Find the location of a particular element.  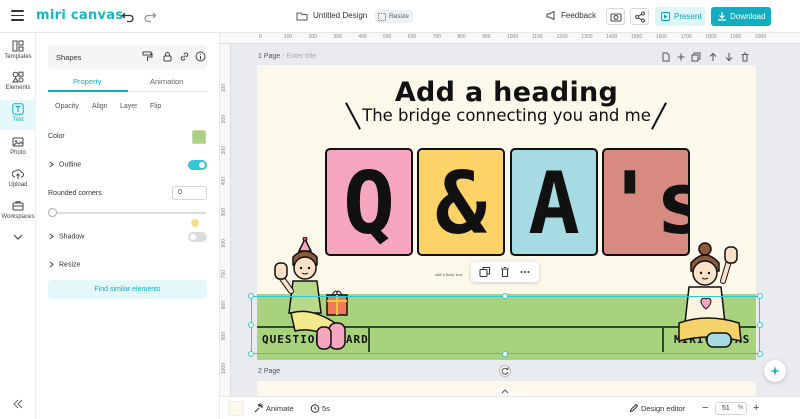

resize-button: Resize is located at coordinates (394, 16).